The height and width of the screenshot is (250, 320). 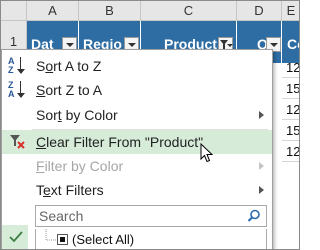 What do you see at coordinates (207, 153) in the screenshot?
I see `mouse-cursor-icon` at bounding box center [207, 153].